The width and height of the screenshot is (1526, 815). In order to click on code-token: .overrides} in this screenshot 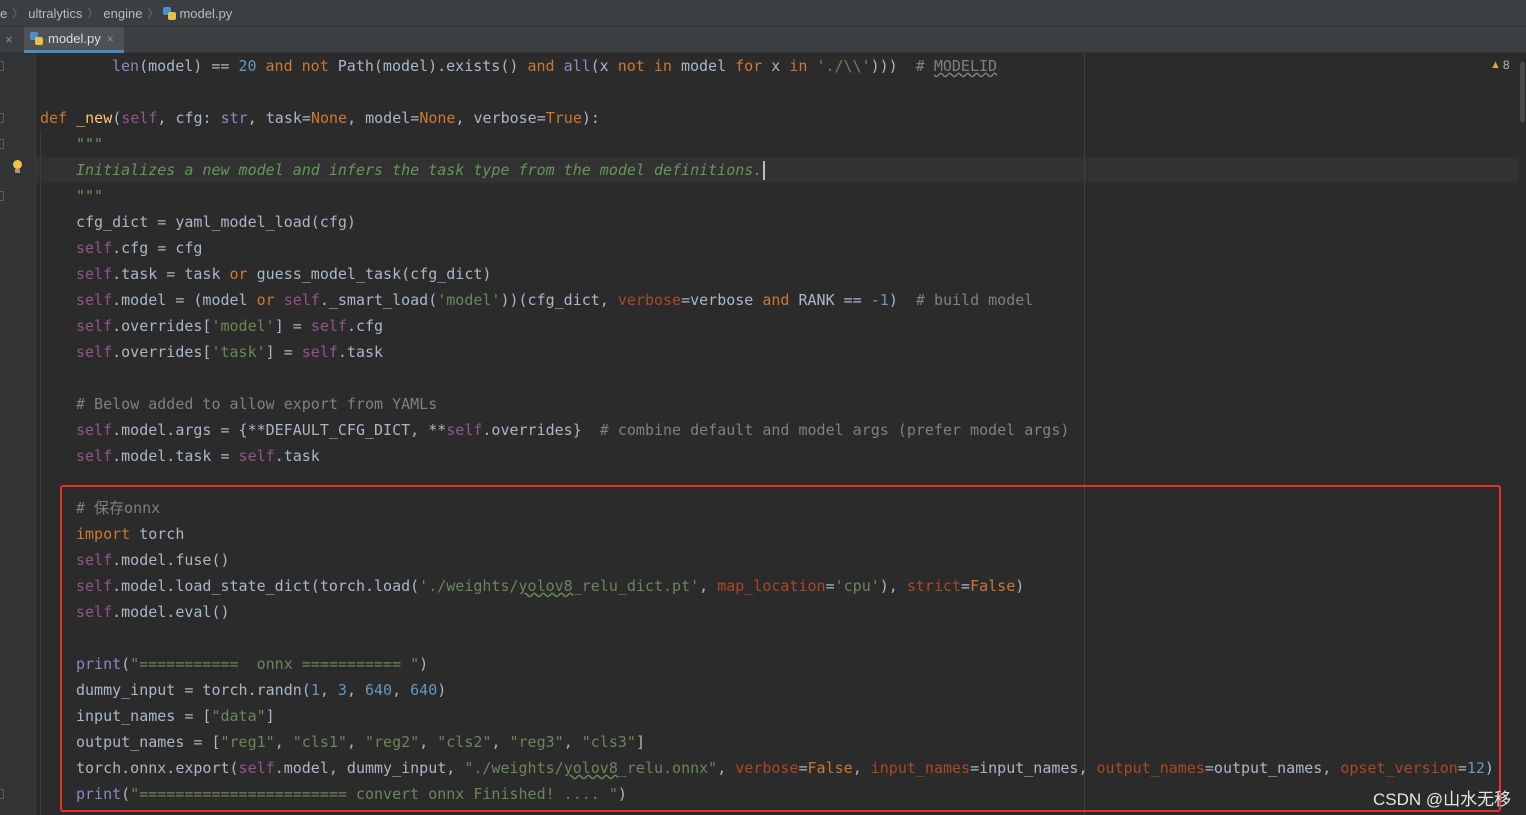, I will do `click(541, 430)`.